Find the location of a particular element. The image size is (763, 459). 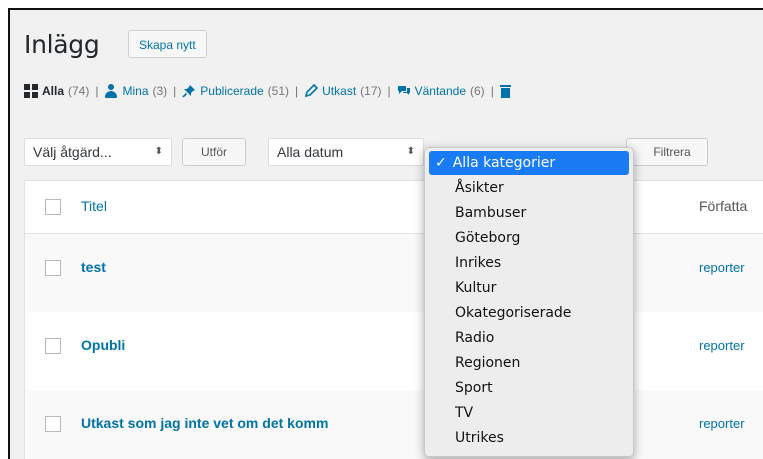

view-trash is located at coordinates (505, 91).